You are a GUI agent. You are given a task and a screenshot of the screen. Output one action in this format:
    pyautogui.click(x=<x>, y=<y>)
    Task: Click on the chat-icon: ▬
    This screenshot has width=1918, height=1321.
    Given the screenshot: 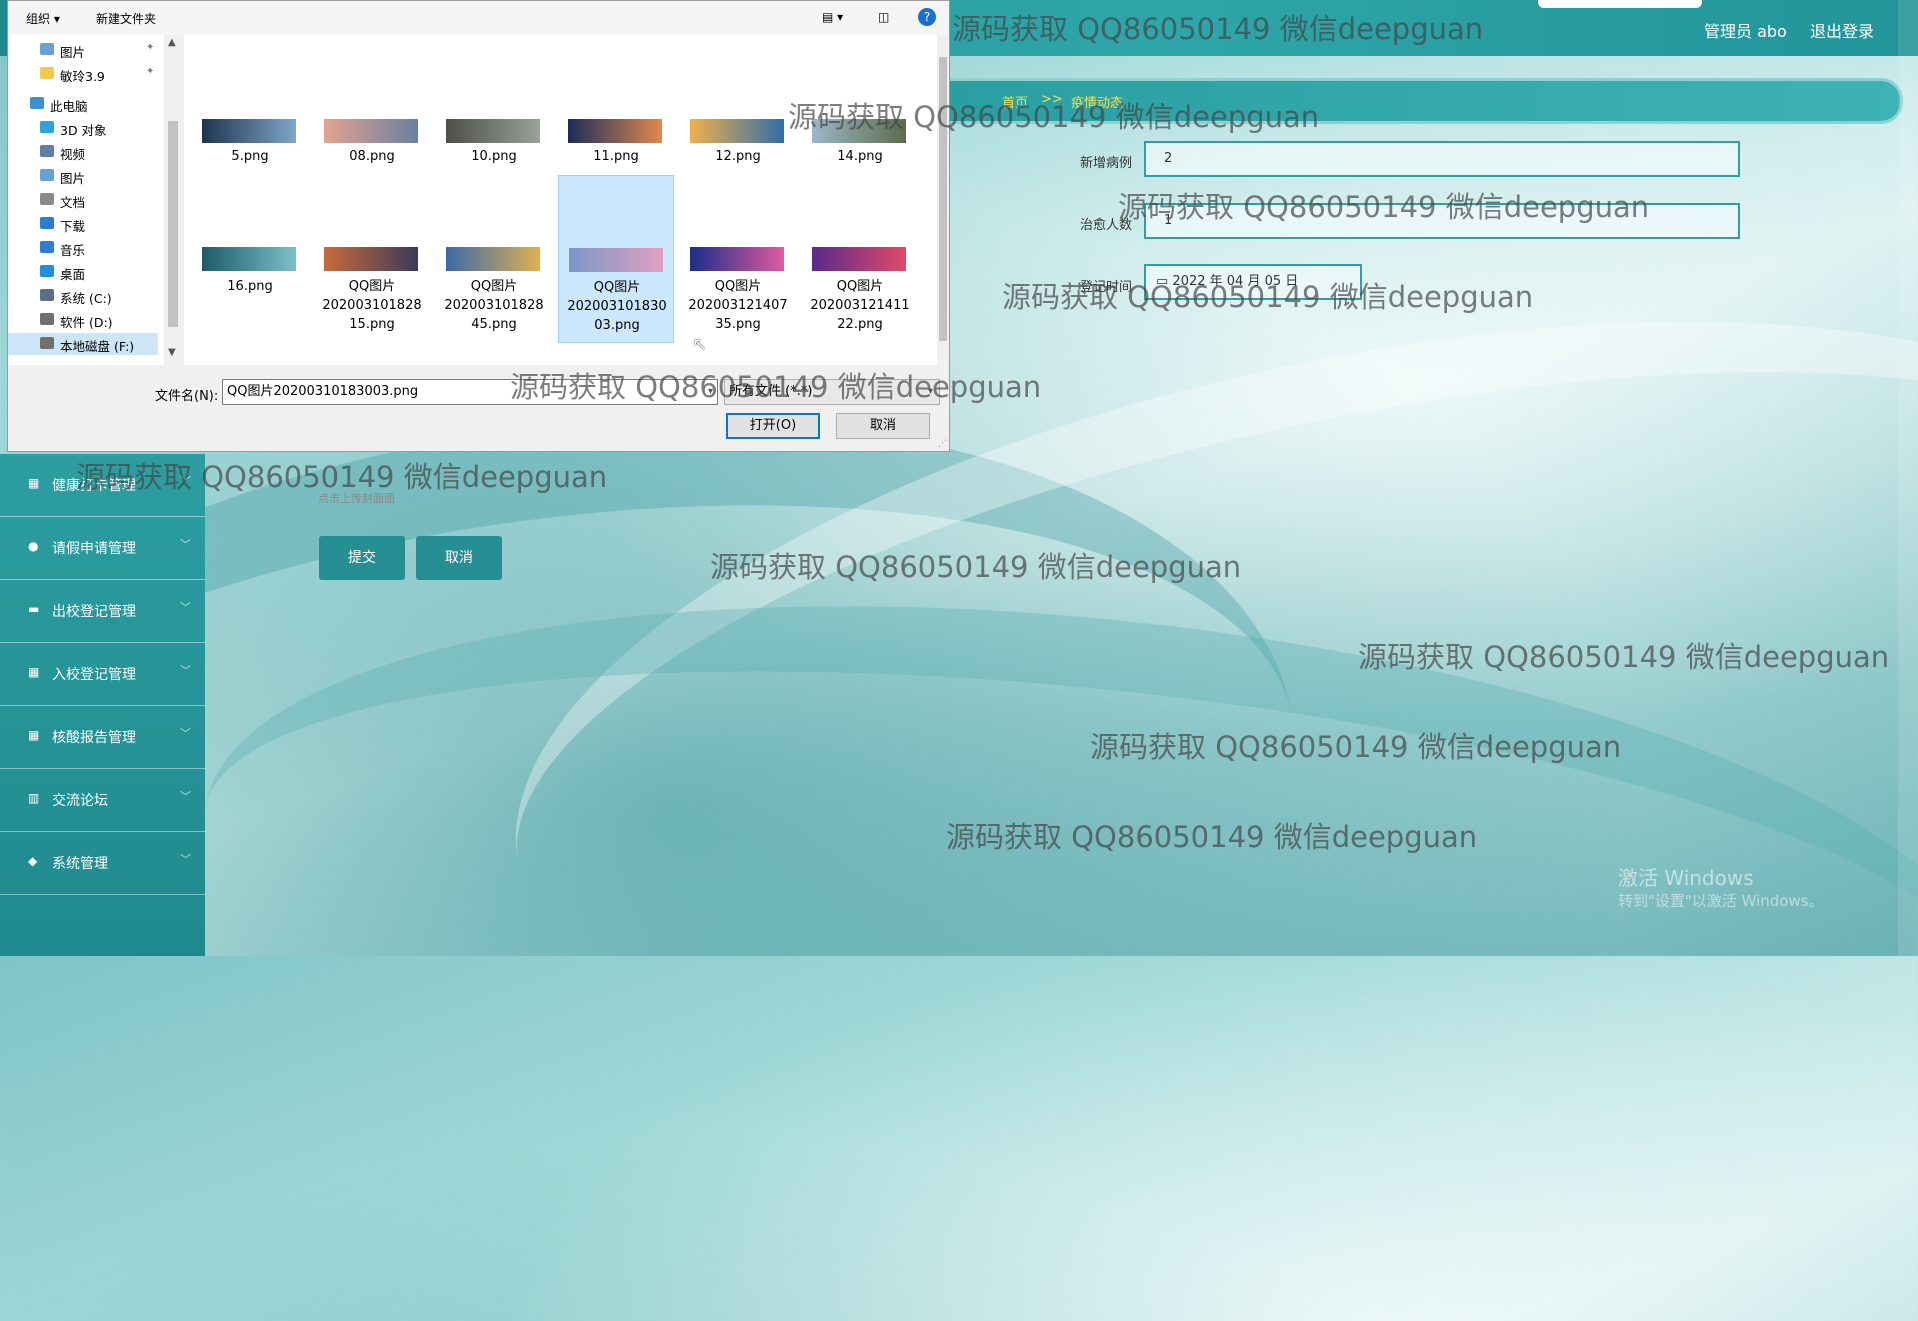 What is the action you would take?
    pyautogui.click(x=34, y=609)
    